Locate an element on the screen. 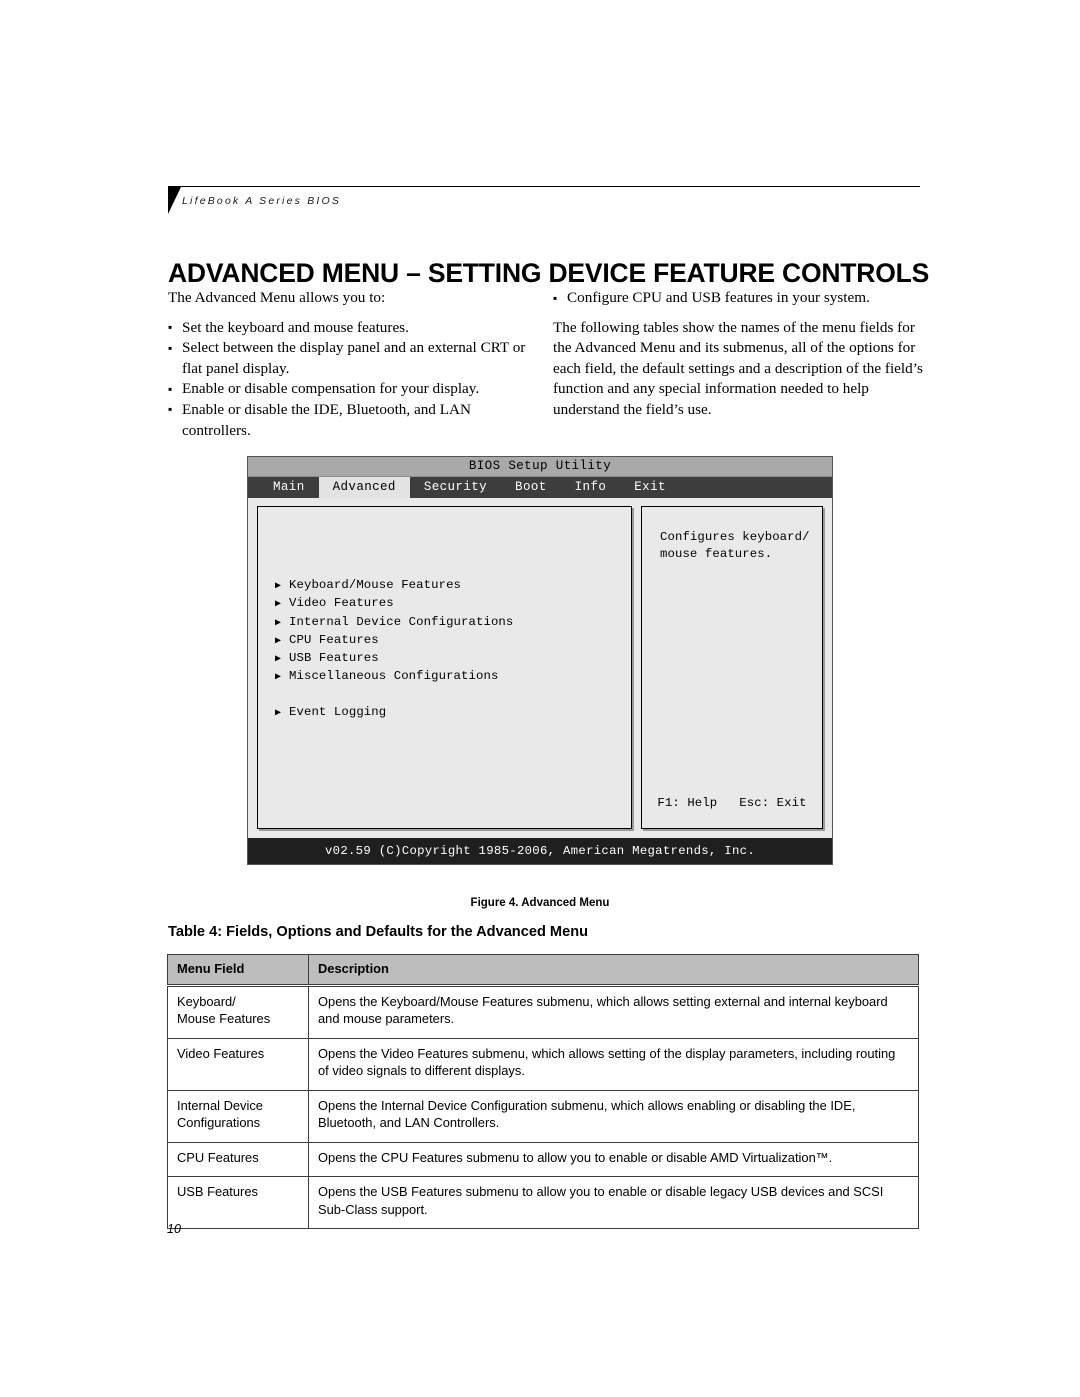  running-header-text: LifeBook A Series BIOS is located at coordinates (262, 201).